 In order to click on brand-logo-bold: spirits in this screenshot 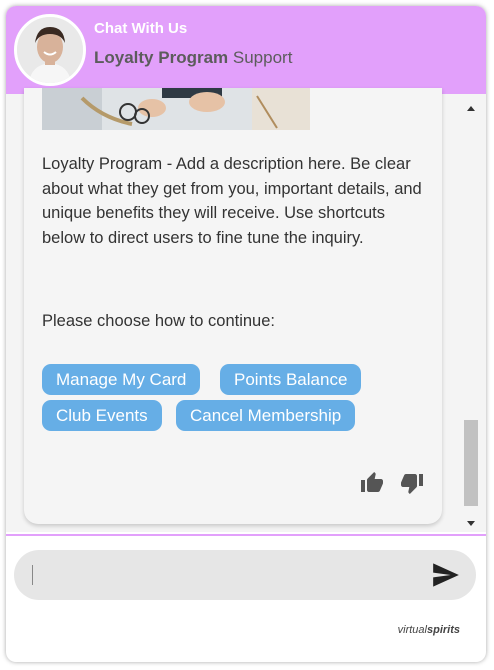, I will do `click(443, 630)`.